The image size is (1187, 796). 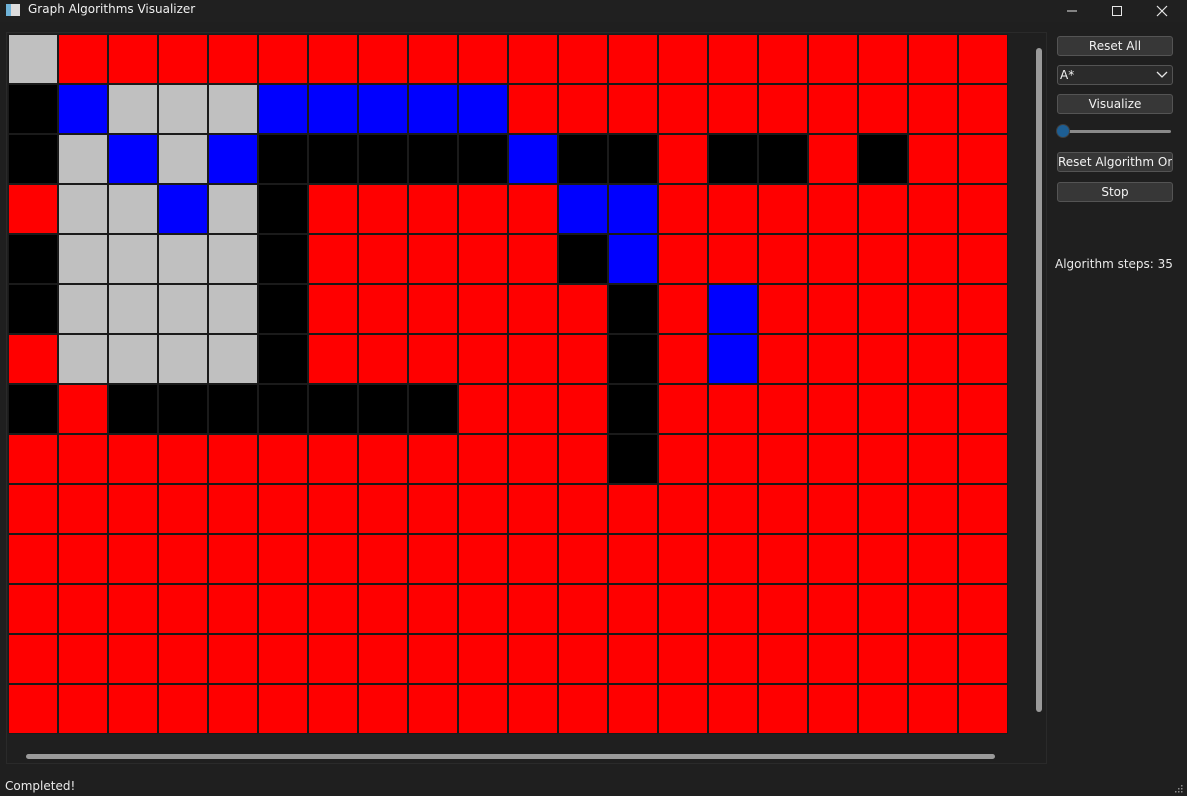 What do you see at coordinates (1115, 104) in the screenshot?
I see `visualize-button: Visualize` at bounding box center [1115, 104].